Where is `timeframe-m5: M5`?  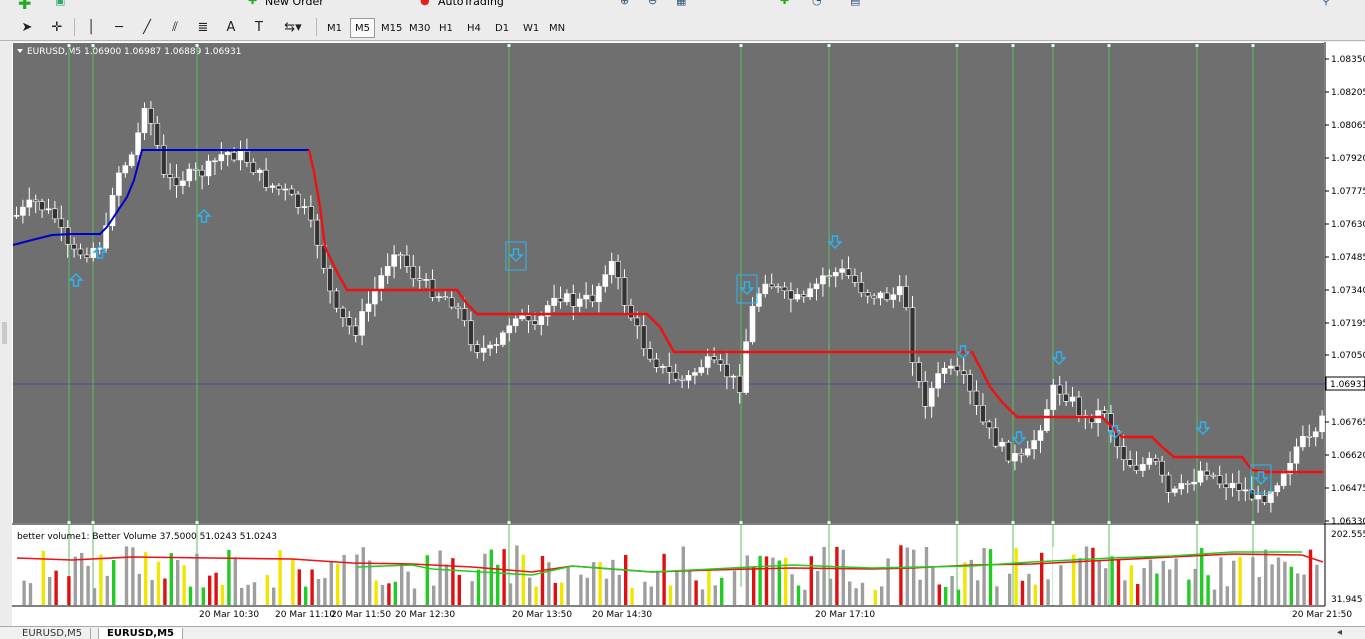 timeframe-m5: M5 is located at coordinates (362, 28).